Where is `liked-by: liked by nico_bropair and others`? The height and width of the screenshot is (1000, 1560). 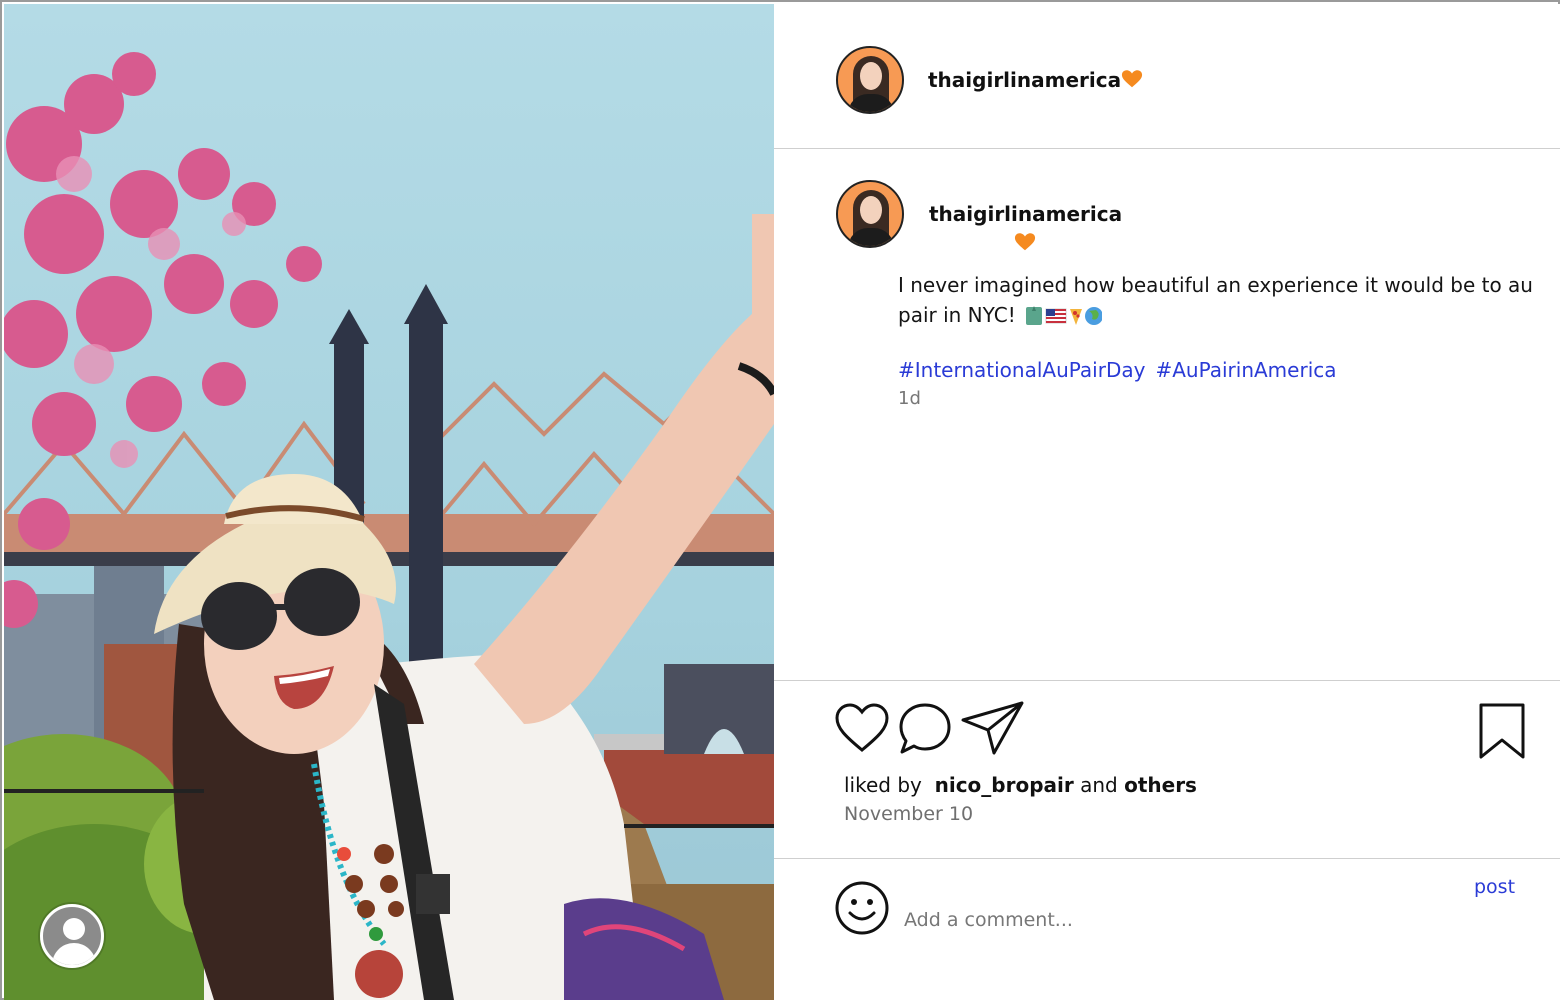
liked-by: liked by nico_bropair and others is located at coordinates (1020, 785).